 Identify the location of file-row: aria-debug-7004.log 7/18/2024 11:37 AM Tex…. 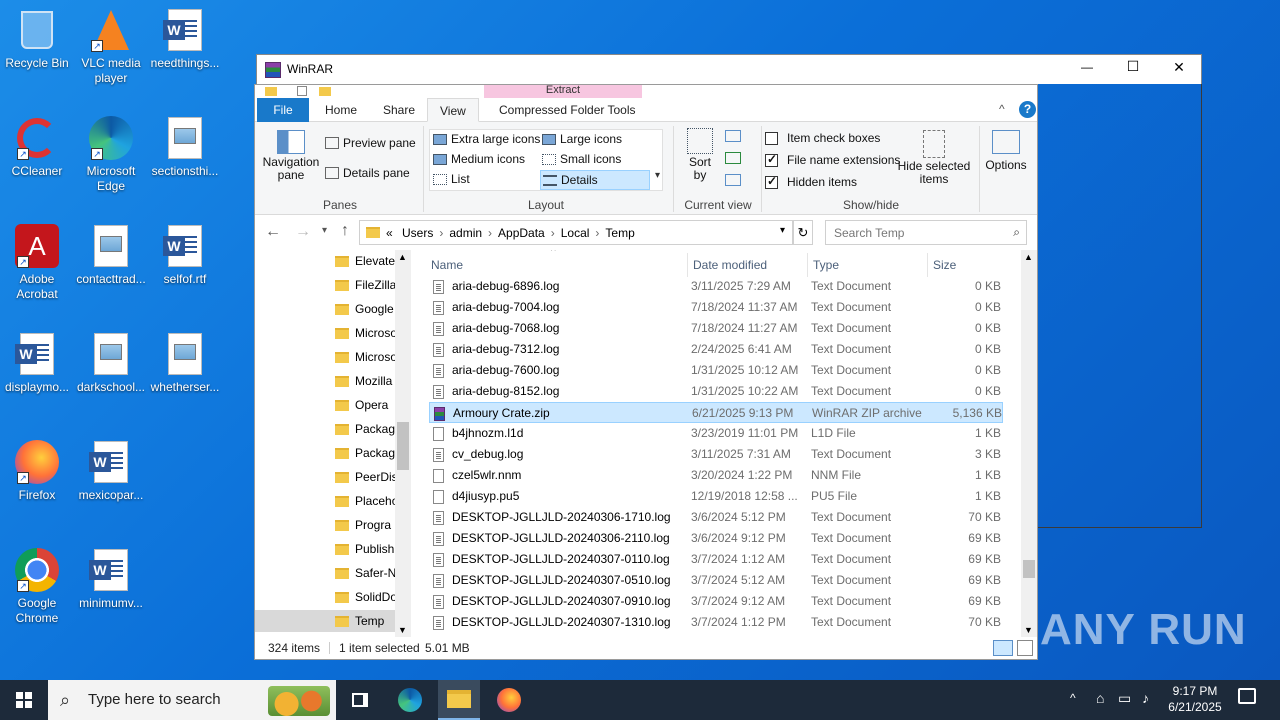
(716, 307).